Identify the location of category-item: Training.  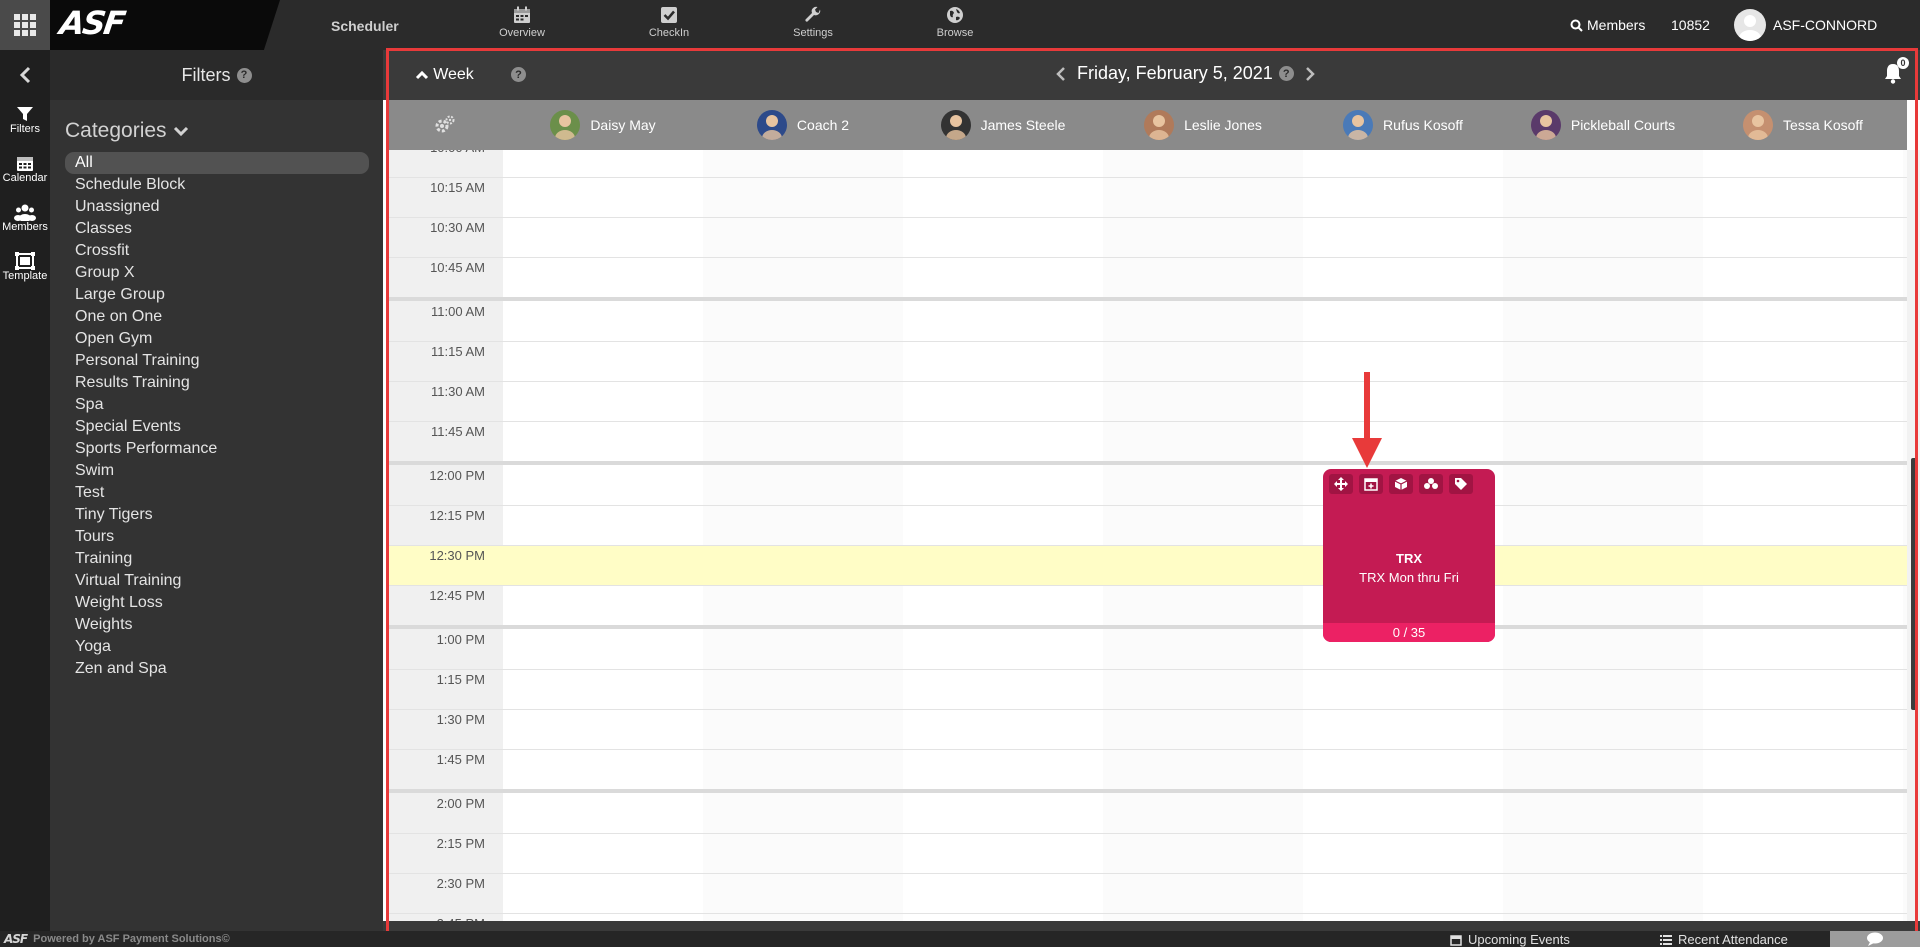
(217, 559).